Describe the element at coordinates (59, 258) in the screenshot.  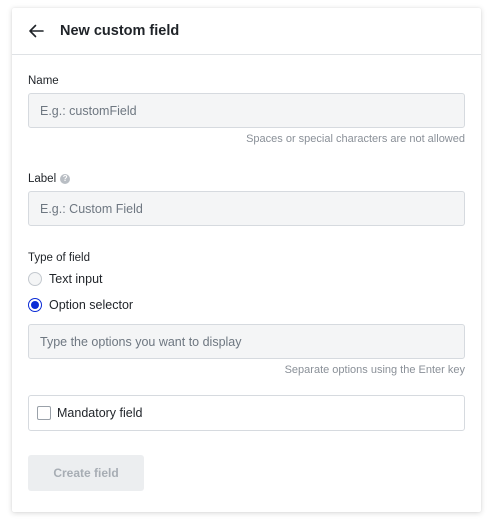
I see `type-of-field-label-text: Type of field` at that location.